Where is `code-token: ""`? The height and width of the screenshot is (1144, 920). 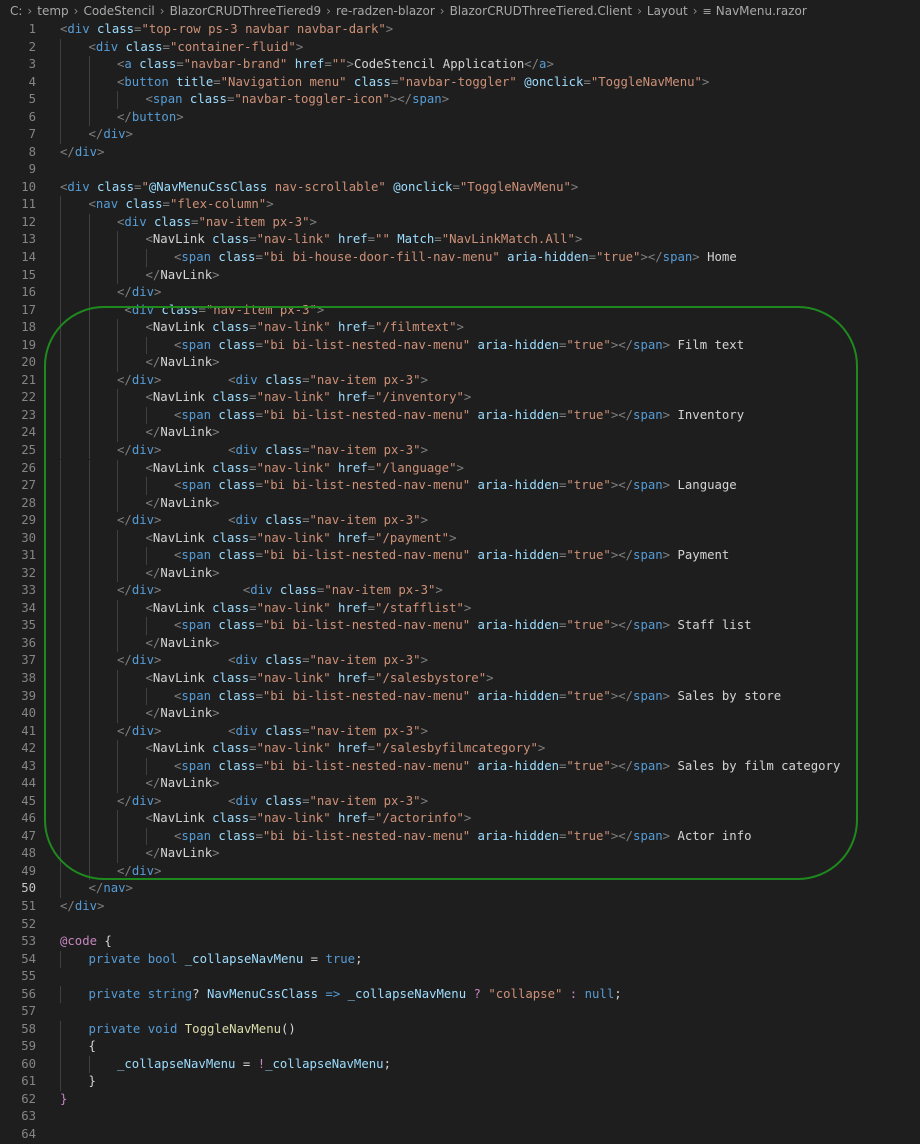
code-token: "" is located at coordinates (382, 239).